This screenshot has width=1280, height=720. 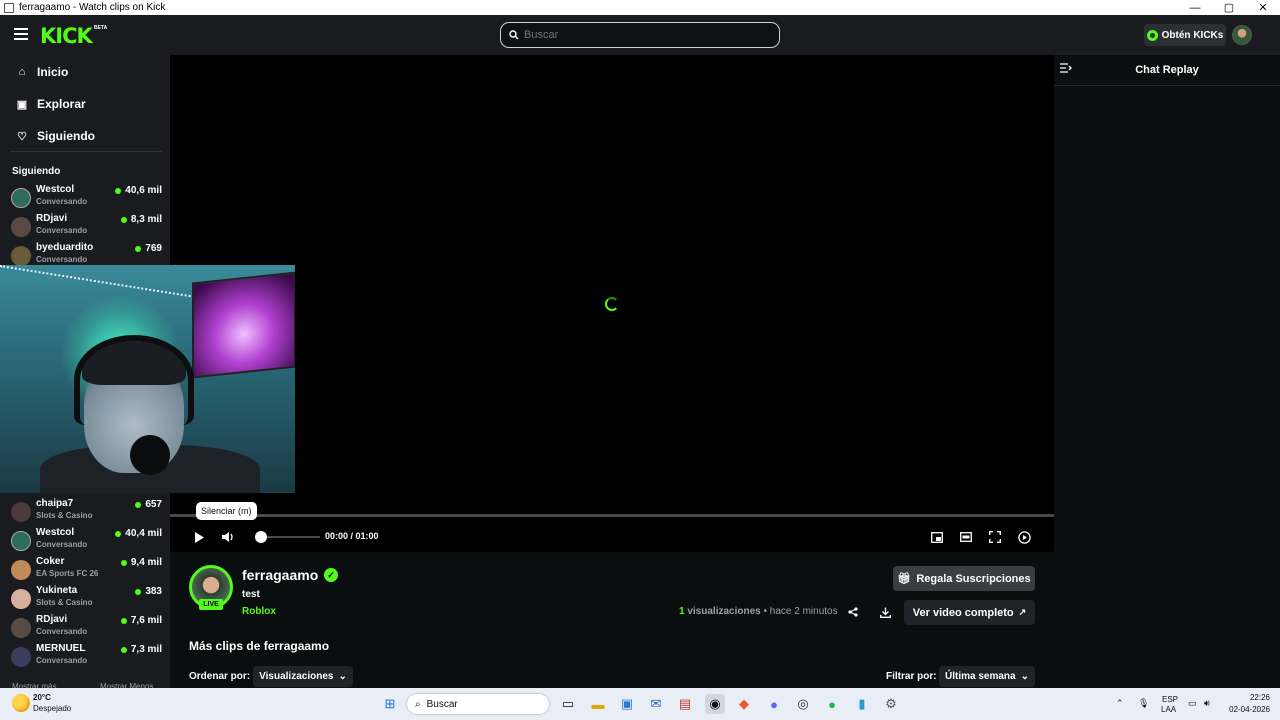 I want to click on outlook-icon: ✉, so click(x=656, y=704).